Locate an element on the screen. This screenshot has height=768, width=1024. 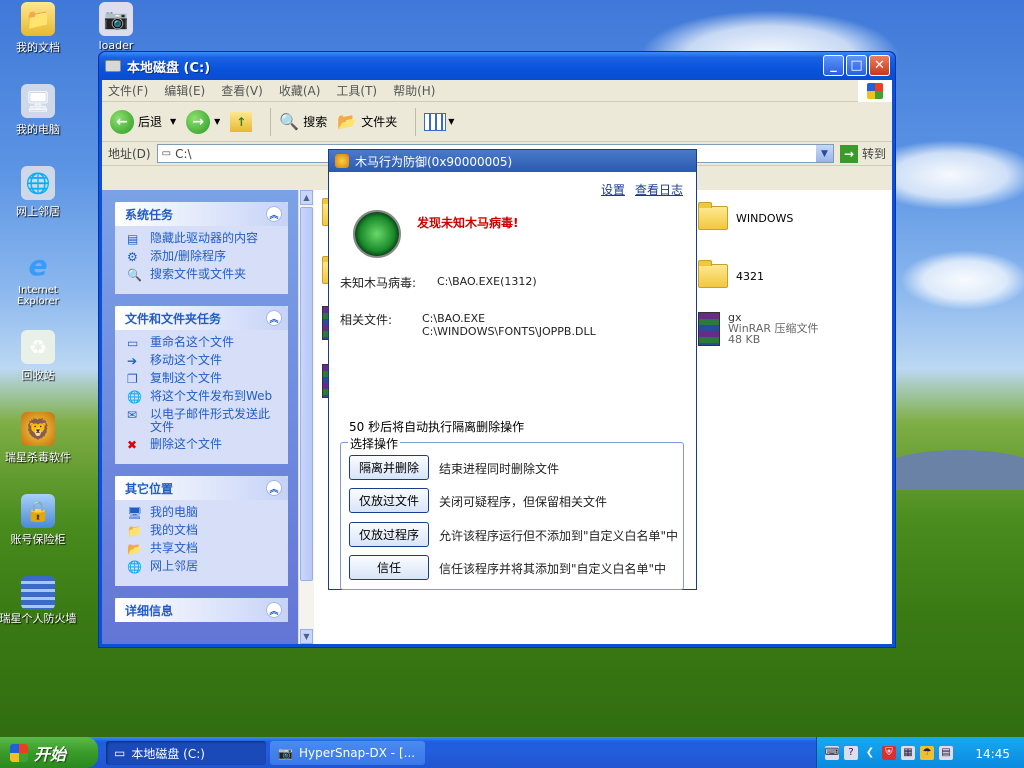
toolbar-divider is located at coordinates (416, 121).